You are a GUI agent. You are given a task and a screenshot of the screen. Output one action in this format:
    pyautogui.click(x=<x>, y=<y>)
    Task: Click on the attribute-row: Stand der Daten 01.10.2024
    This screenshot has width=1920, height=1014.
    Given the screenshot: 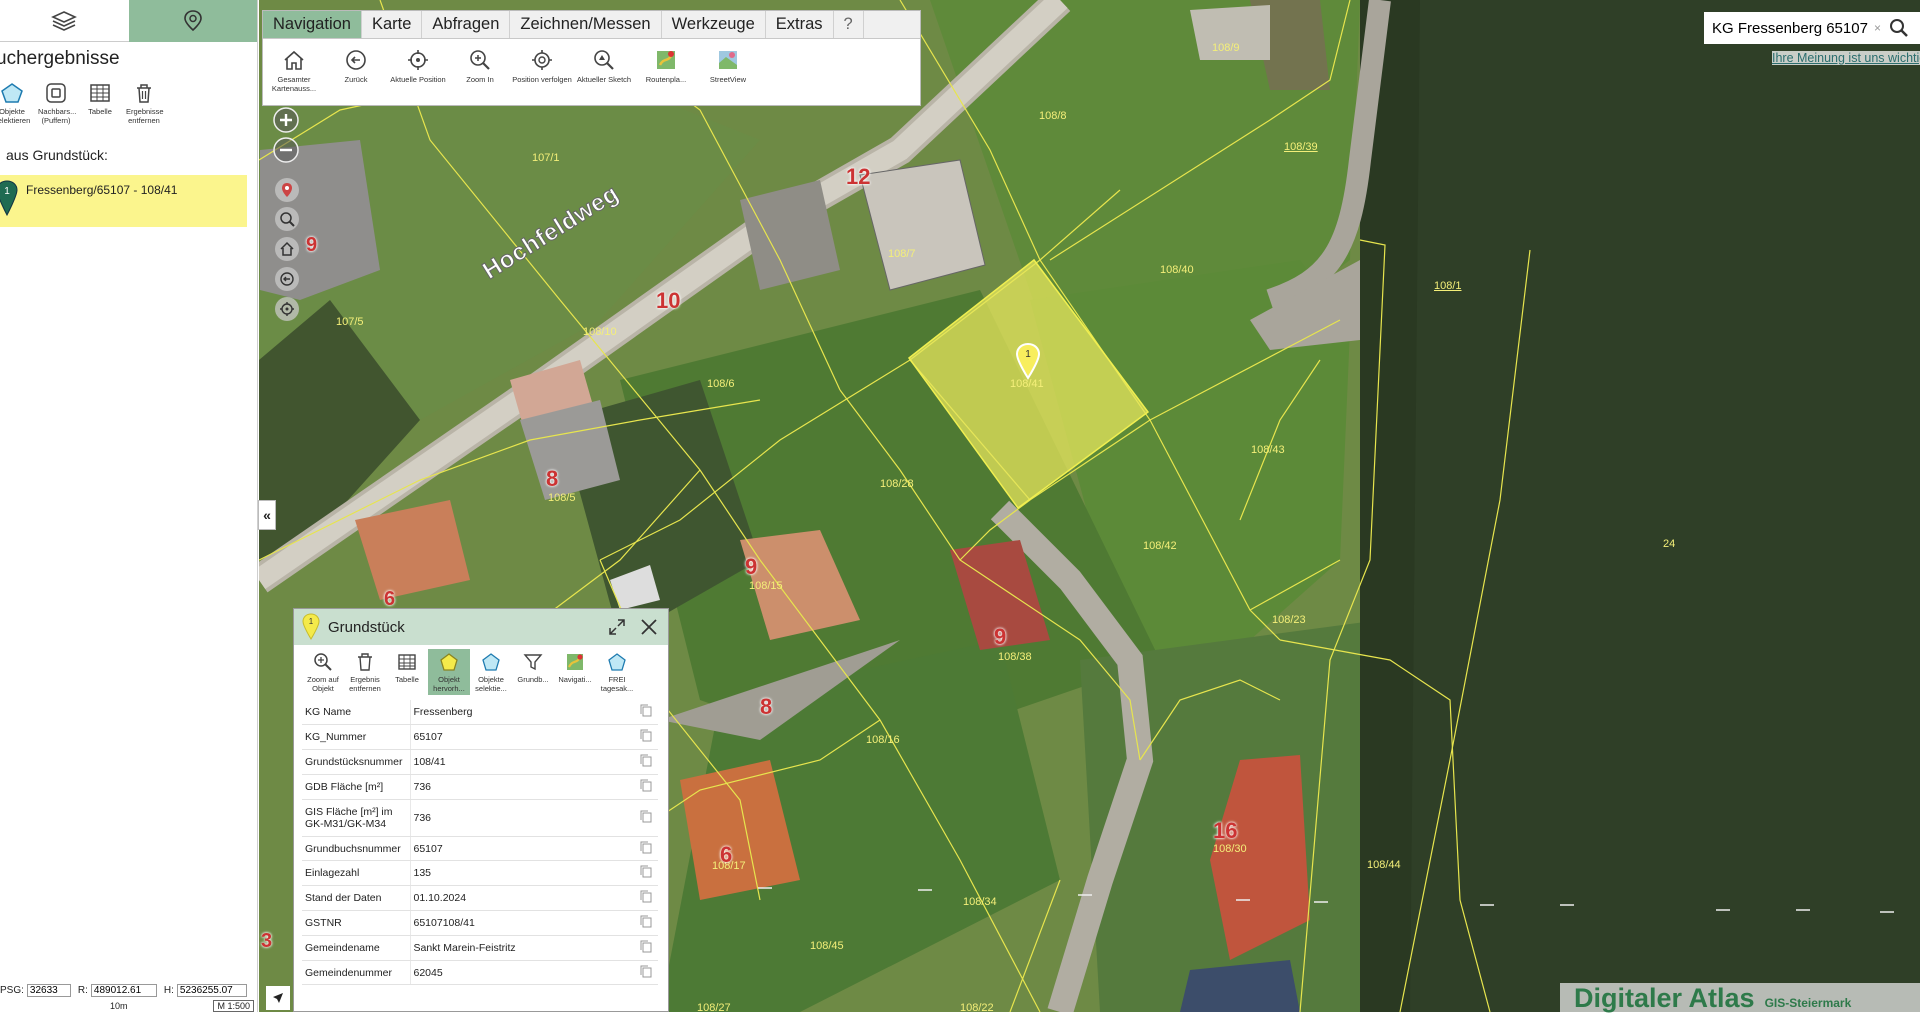 What is the action you would take?
    pyautogui.click(x=480, y=898)
    